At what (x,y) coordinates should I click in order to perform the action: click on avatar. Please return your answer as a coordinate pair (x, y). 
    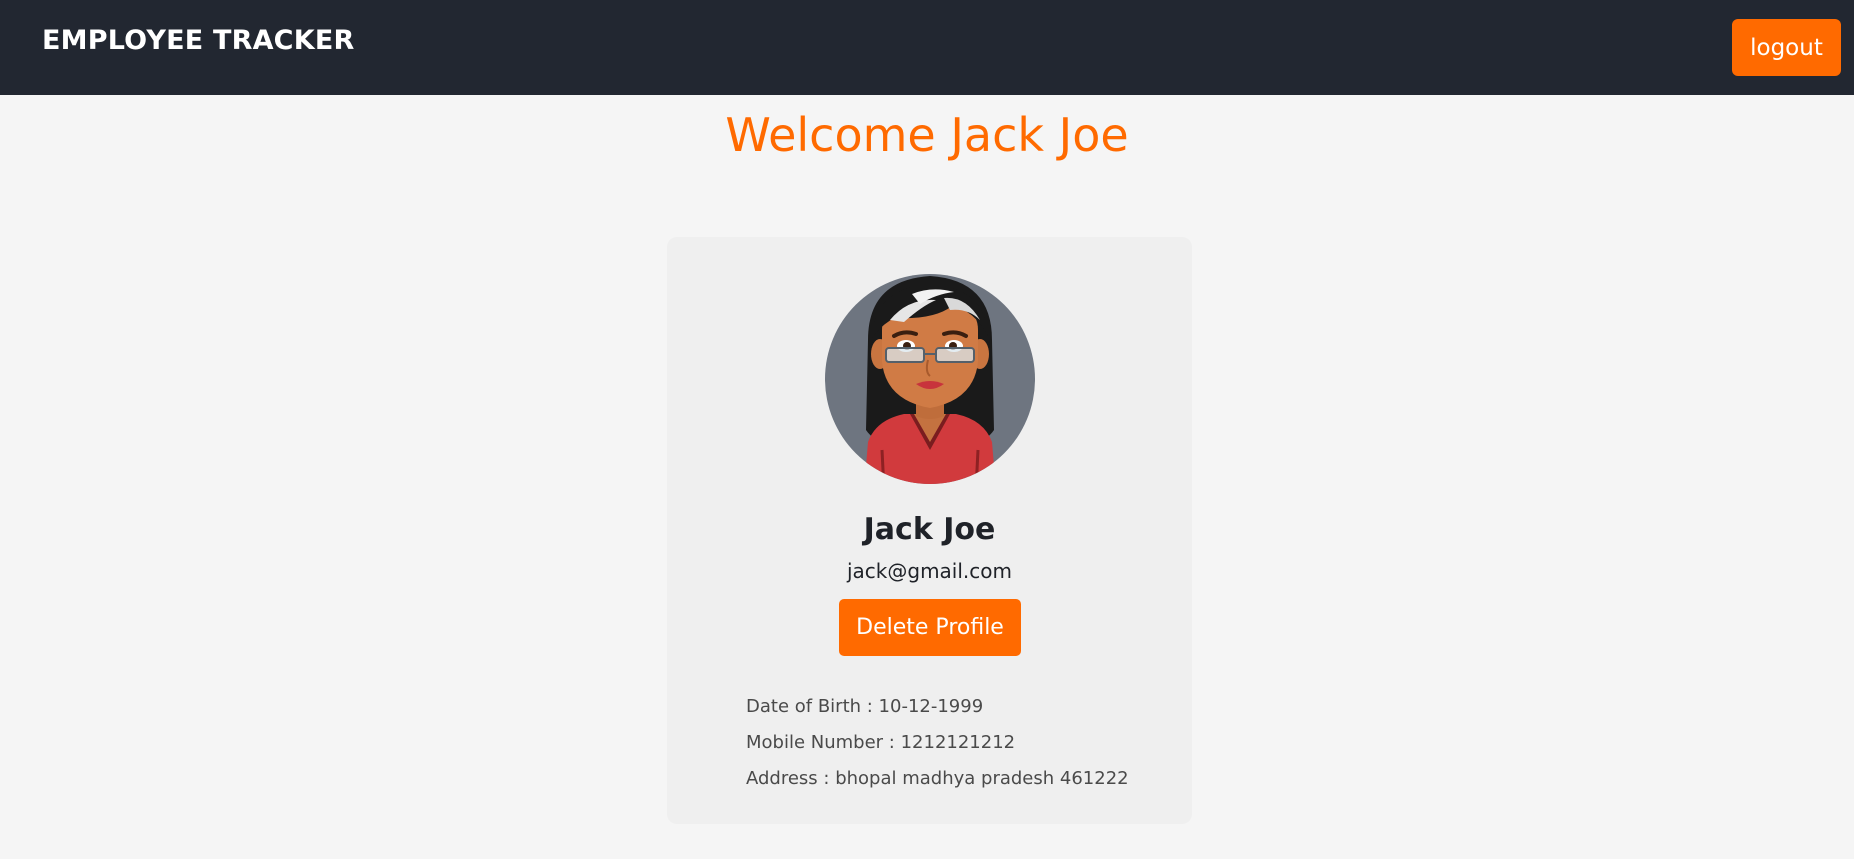
    Looking at the image, I should click on (930, 380).